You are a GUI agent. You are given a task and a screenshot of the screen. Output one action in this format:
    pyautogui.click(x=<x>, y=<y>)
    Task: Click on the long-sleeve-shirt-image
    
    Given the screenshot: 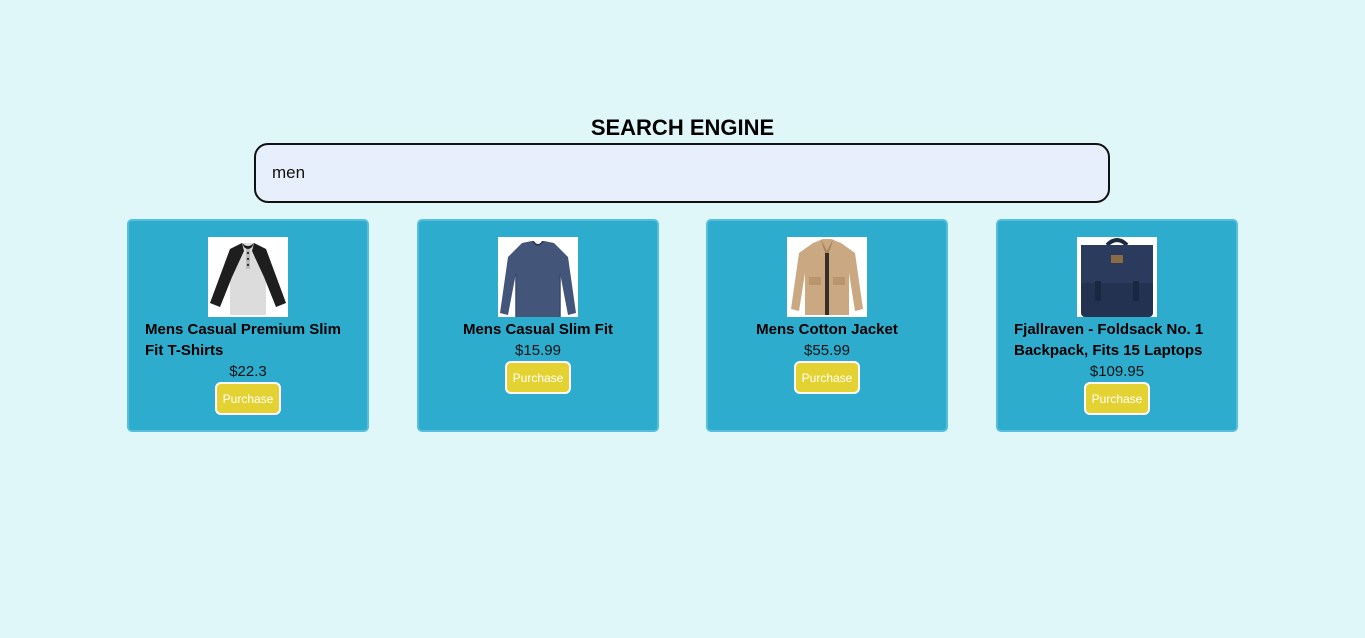 What is the action you would take?
    pyautogui.click(x=538, y=277)
    